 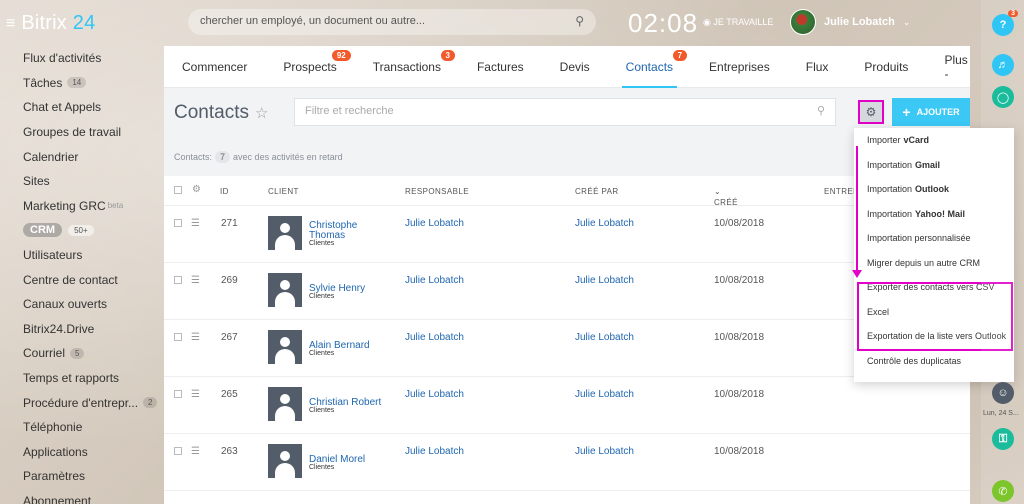 I want to click on sidebar-item: Bitrix24.Drive, so click(x=80, y=329).